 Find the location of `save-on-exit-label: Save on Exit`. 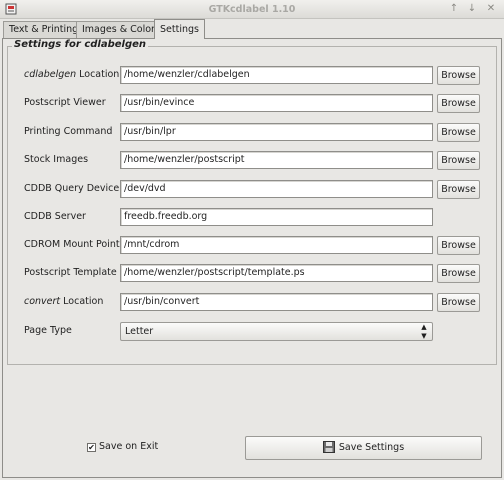

save-on-exit-label: Save on Exit is located at coordinates (128, 447).